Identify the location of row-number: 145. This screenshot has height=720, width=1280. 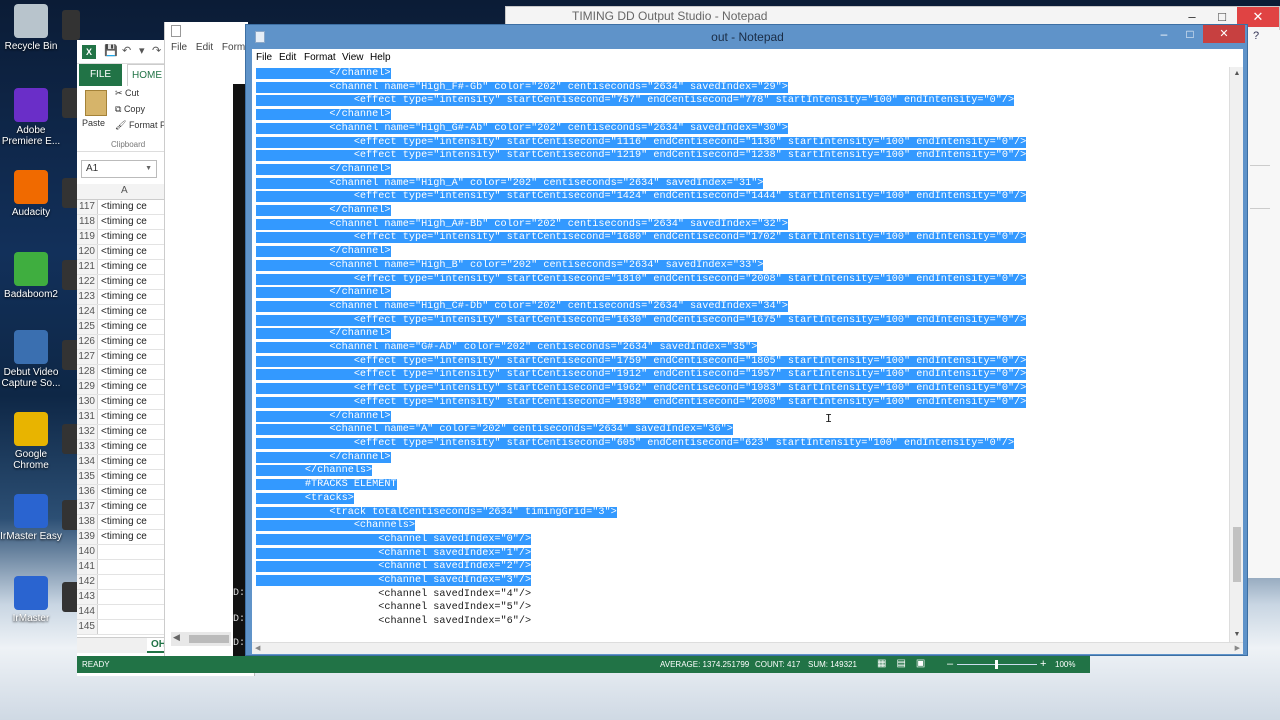
(87, 627).